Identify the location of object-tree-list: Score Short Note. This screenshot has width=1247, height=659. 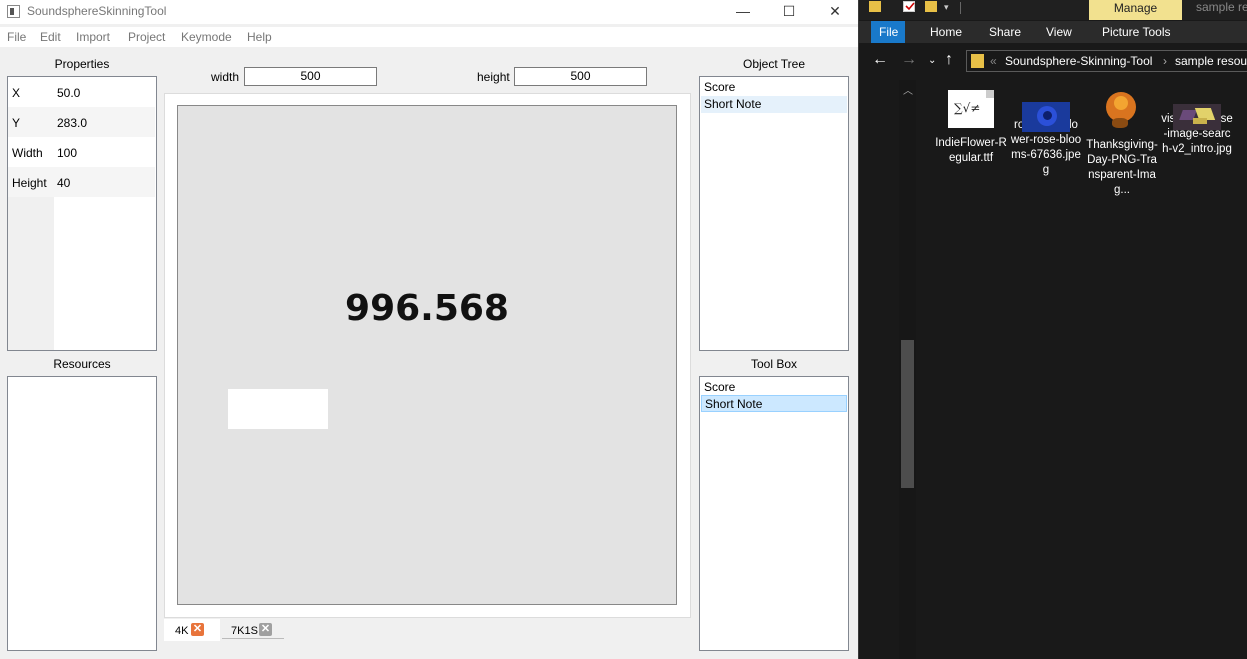
(774, 213).